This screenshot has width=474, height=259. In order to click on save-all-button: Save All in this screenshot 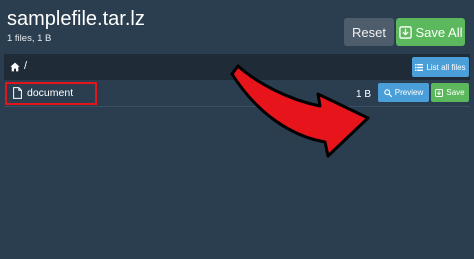, I will do `click(430, 32)`.